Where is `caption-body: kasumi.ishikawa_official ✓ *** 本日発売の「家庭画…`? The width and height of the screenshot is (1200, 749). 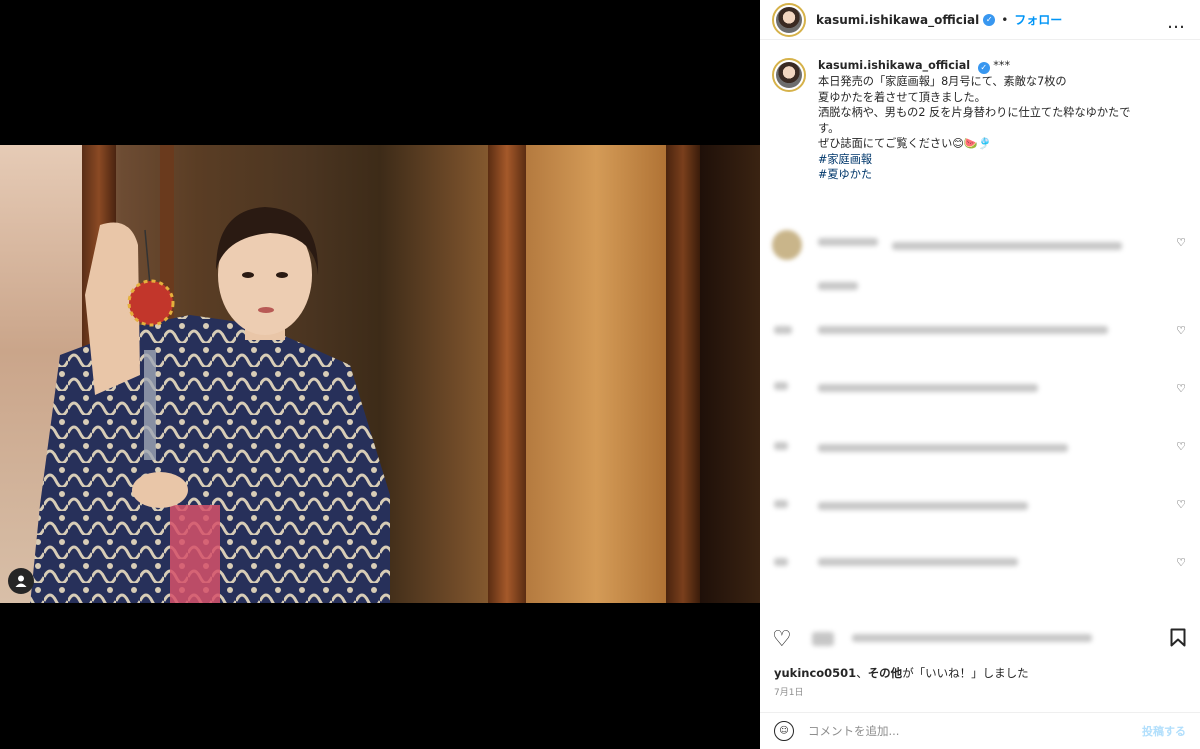 caption-body: kasumi.ishikawa_official ✓ *** 本日発売の「家庭画… is located at coordinates (974, 120).